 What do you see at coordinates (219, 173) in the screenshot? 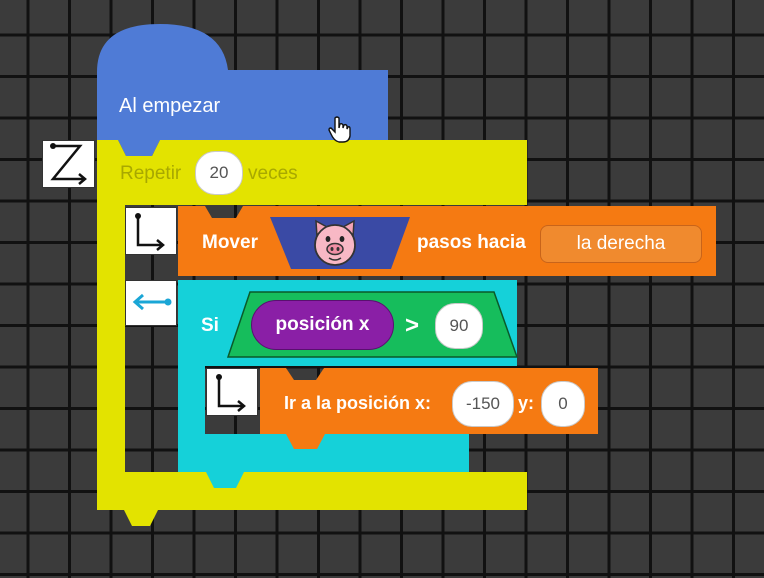
I see `repeat-count-field: 20` at bounding box center [219, 173].